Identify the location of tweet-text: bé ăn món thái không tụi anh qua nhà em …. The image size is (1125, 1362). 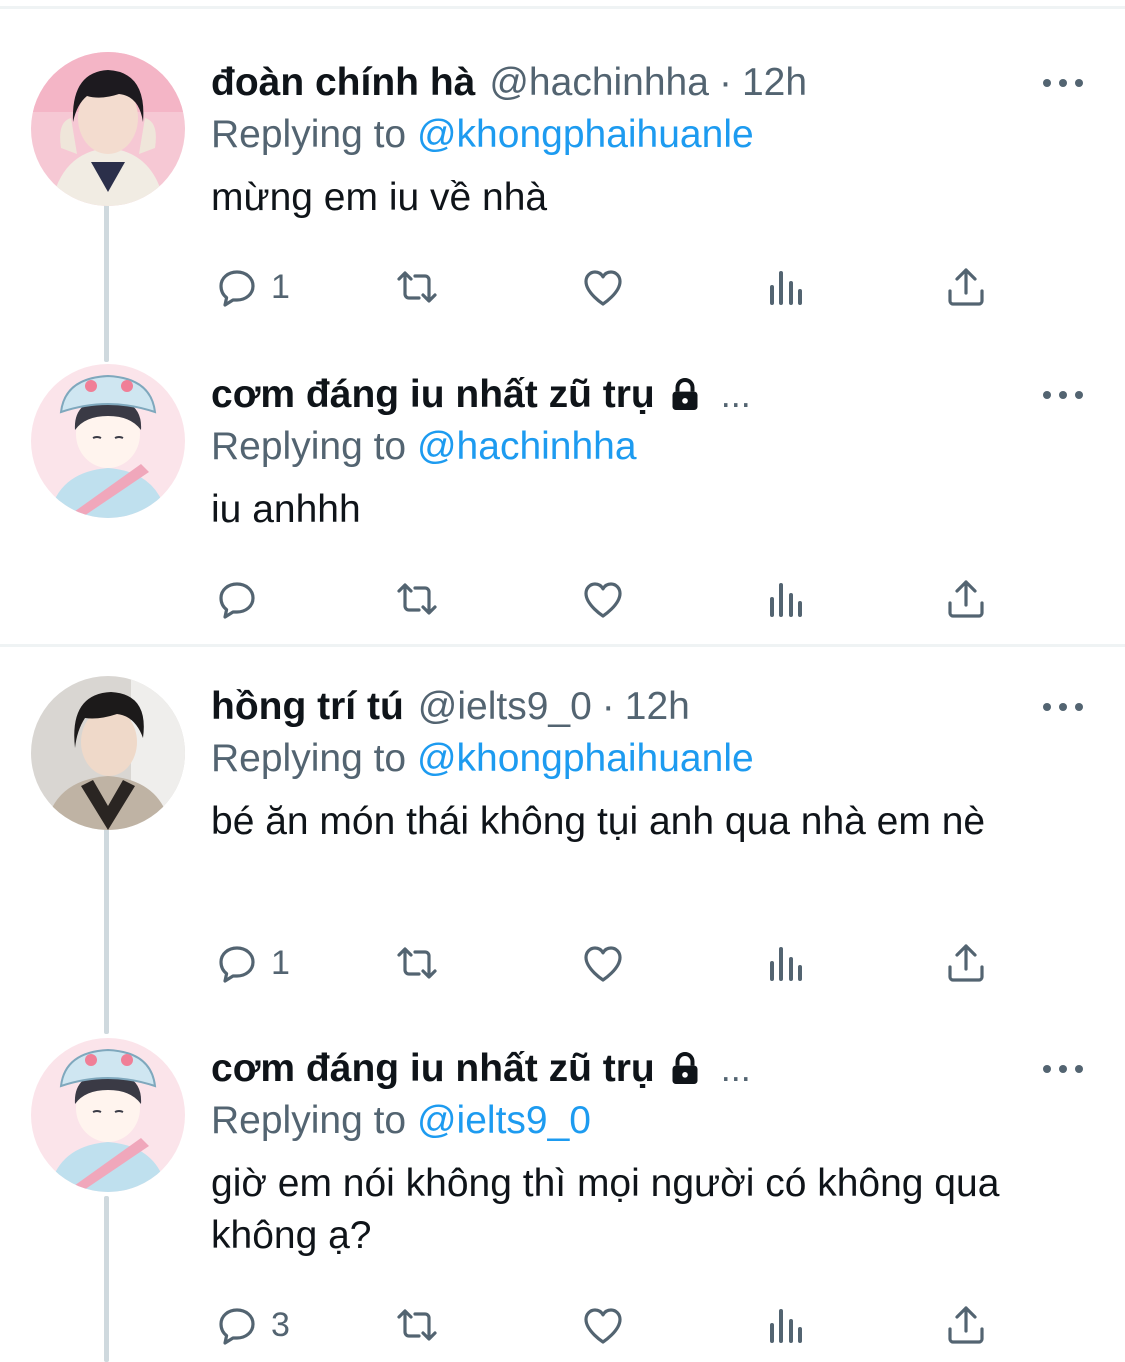
(598, 821).